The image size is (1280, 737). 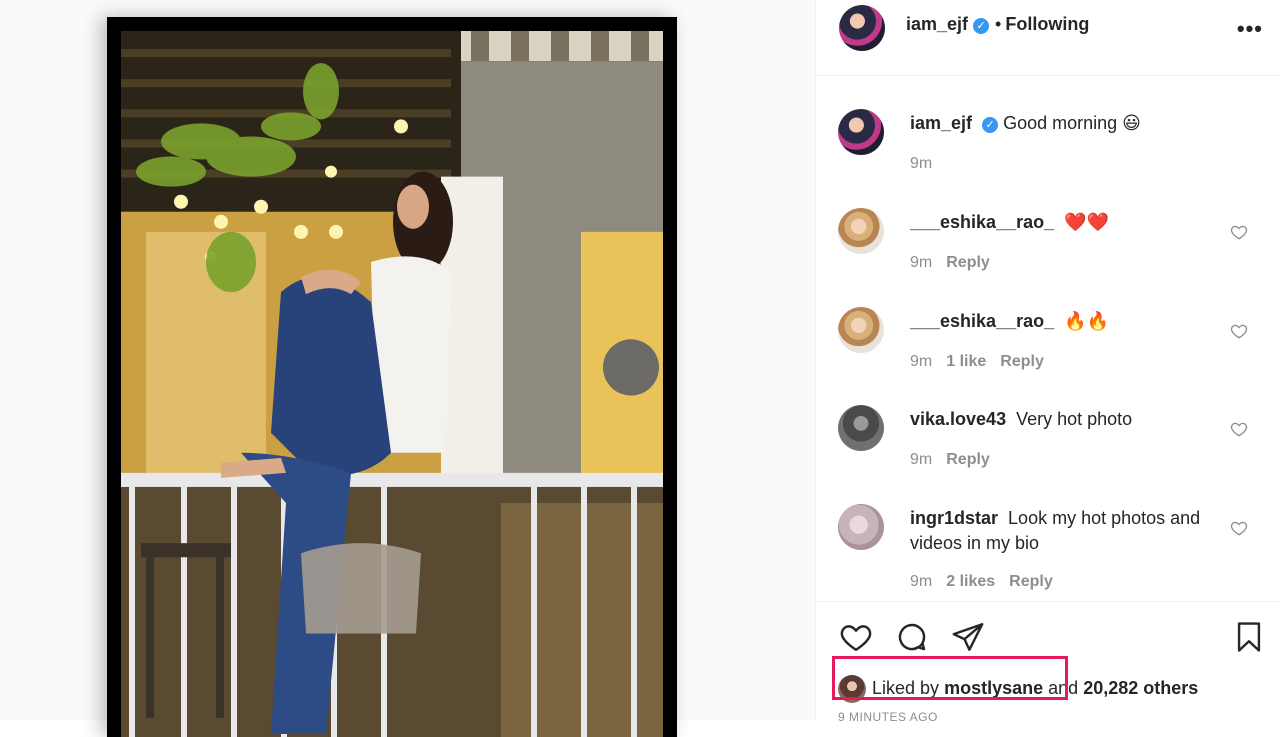 I want to click on likes-count-link: 20,282 others, so click(x=1140, y=688).